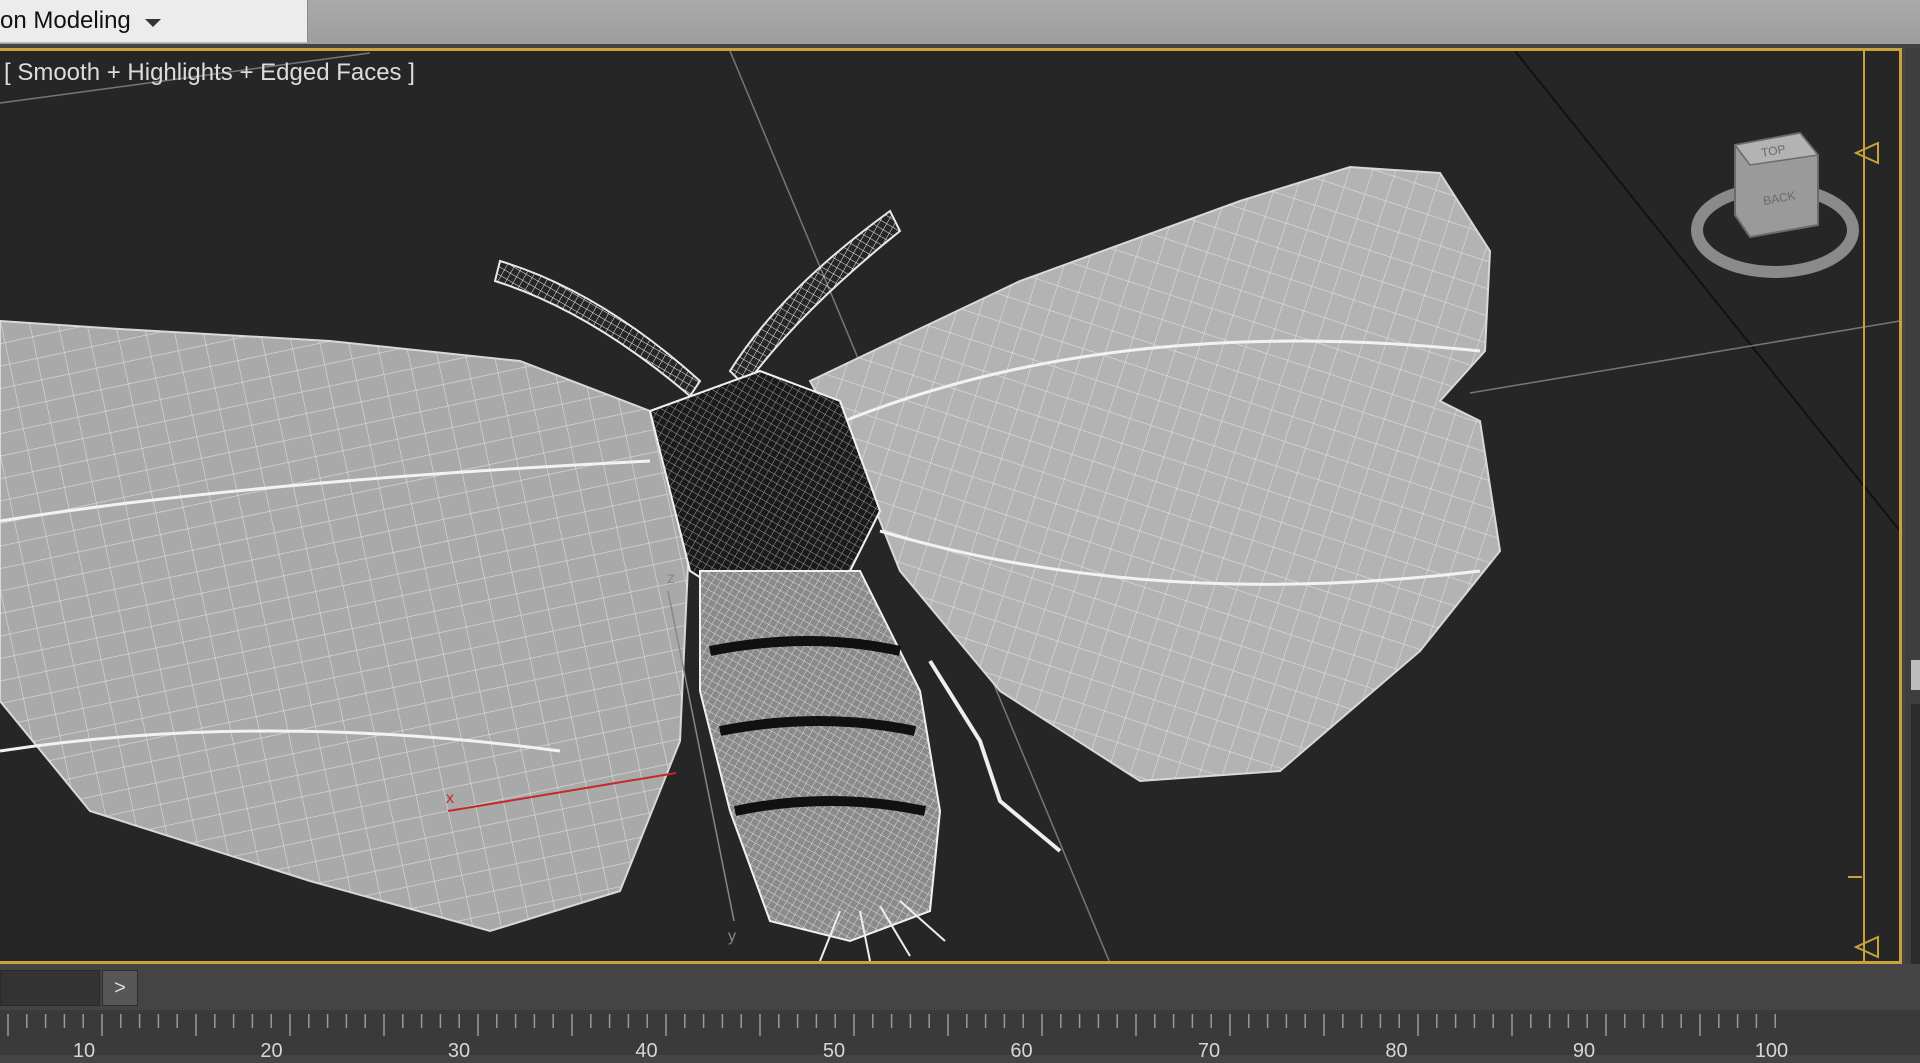 This screenshot has height=1063, width=1920. I want to click on timeline-ticks, so click(891, 1025).